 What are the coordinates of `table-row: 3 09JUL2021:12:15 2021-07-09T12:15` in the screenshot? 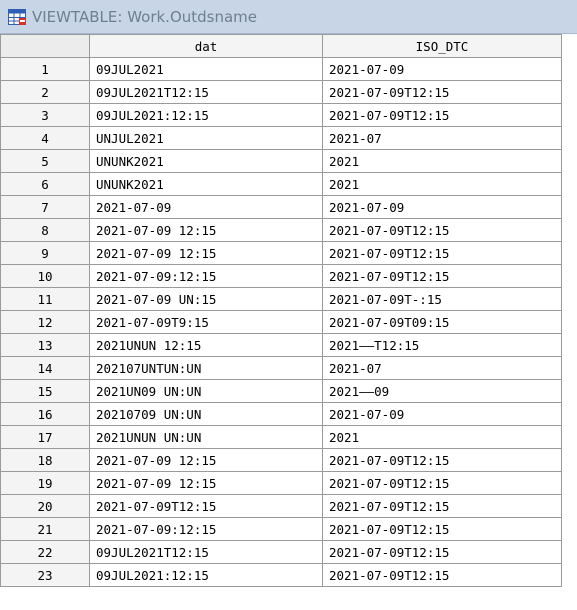 It's located at (281, 115).